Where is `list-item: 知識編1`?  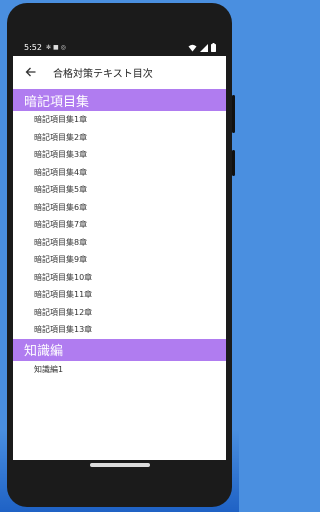 list-item: 知識編1 is located at coordinates (119, 370).